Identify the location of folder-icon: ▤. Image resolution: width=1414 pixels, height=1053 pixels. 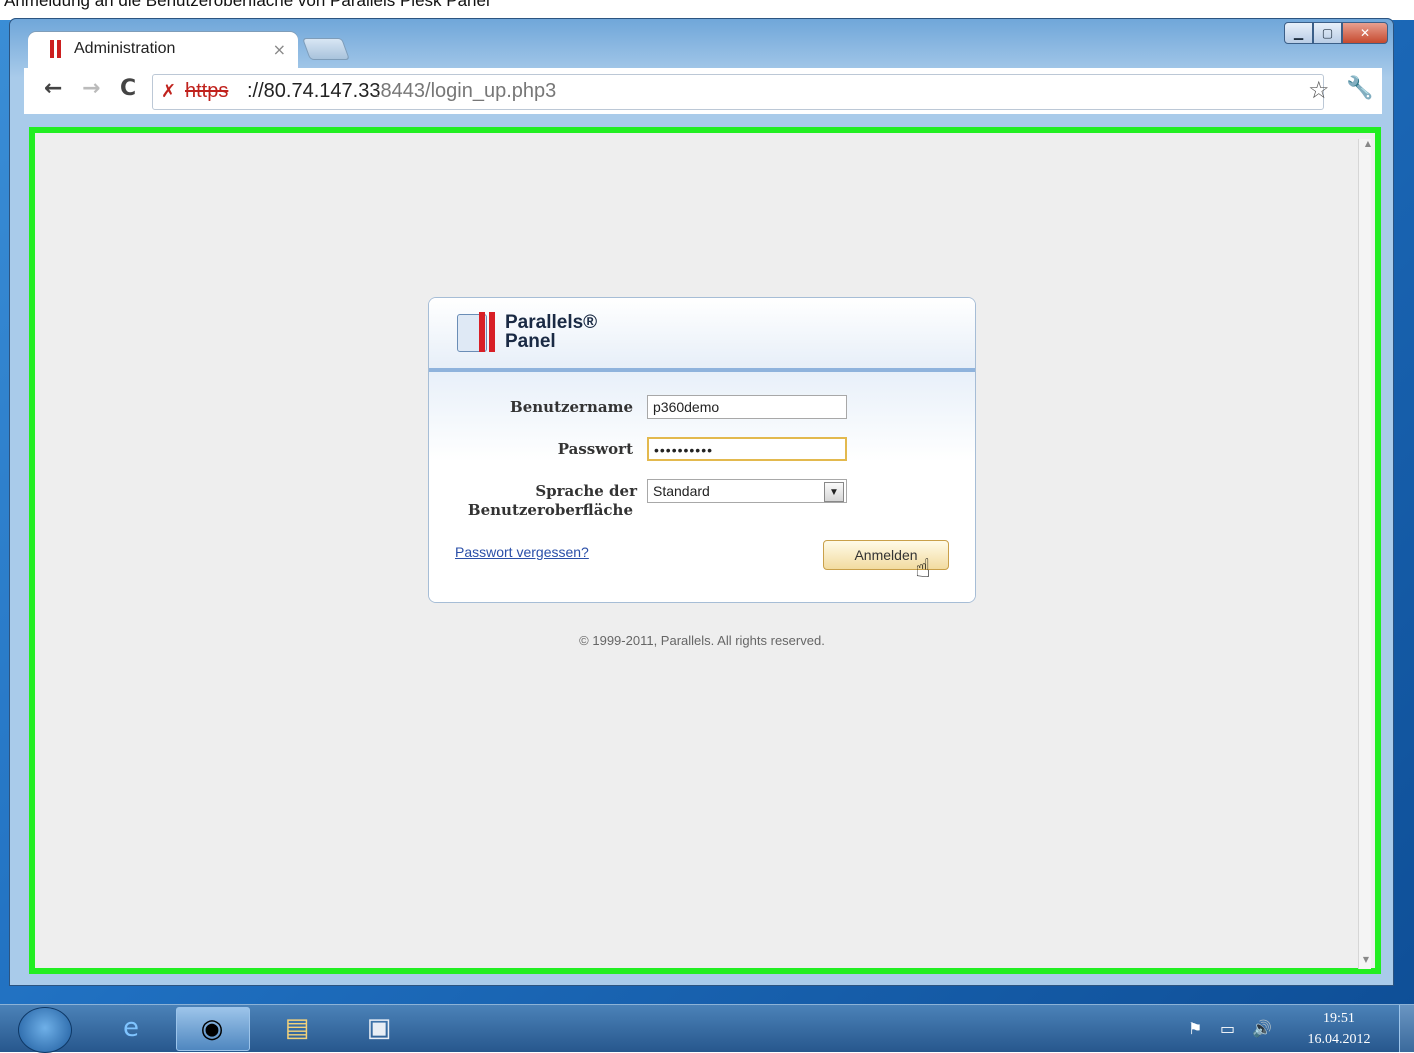
(297, 1028).